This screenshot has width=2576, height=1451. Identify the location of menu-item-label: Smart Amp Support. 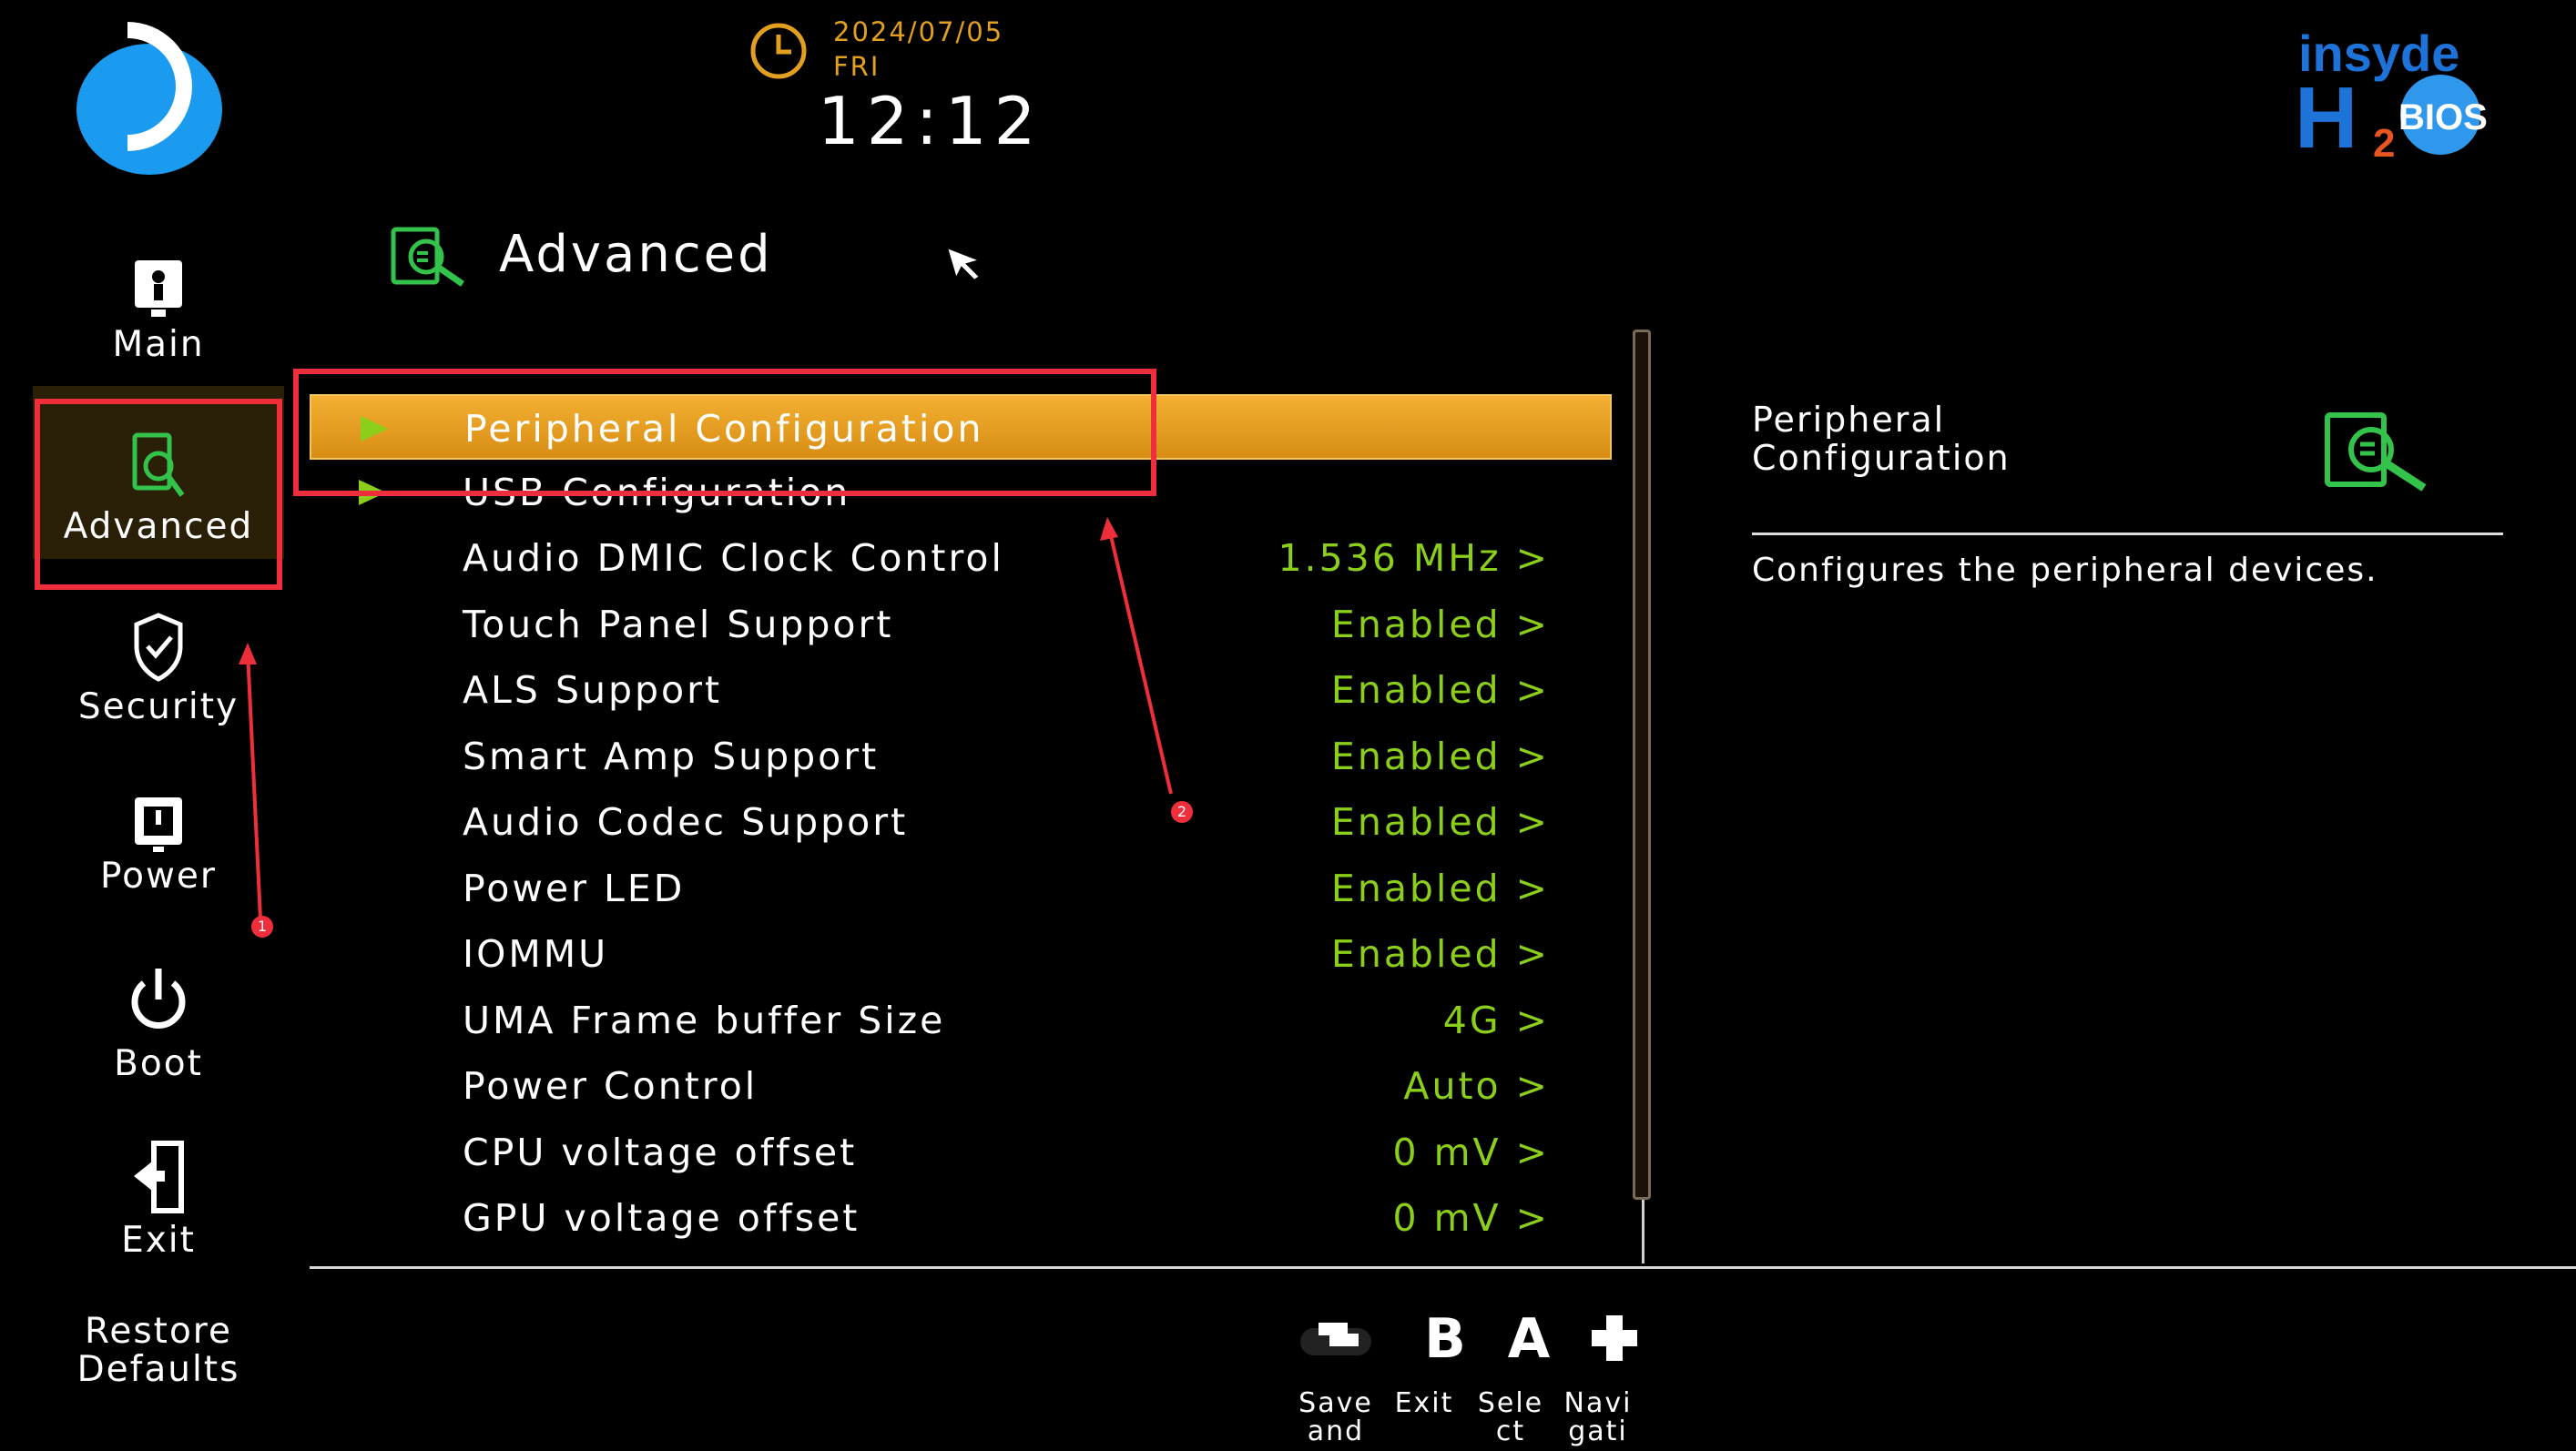
(671, 757).